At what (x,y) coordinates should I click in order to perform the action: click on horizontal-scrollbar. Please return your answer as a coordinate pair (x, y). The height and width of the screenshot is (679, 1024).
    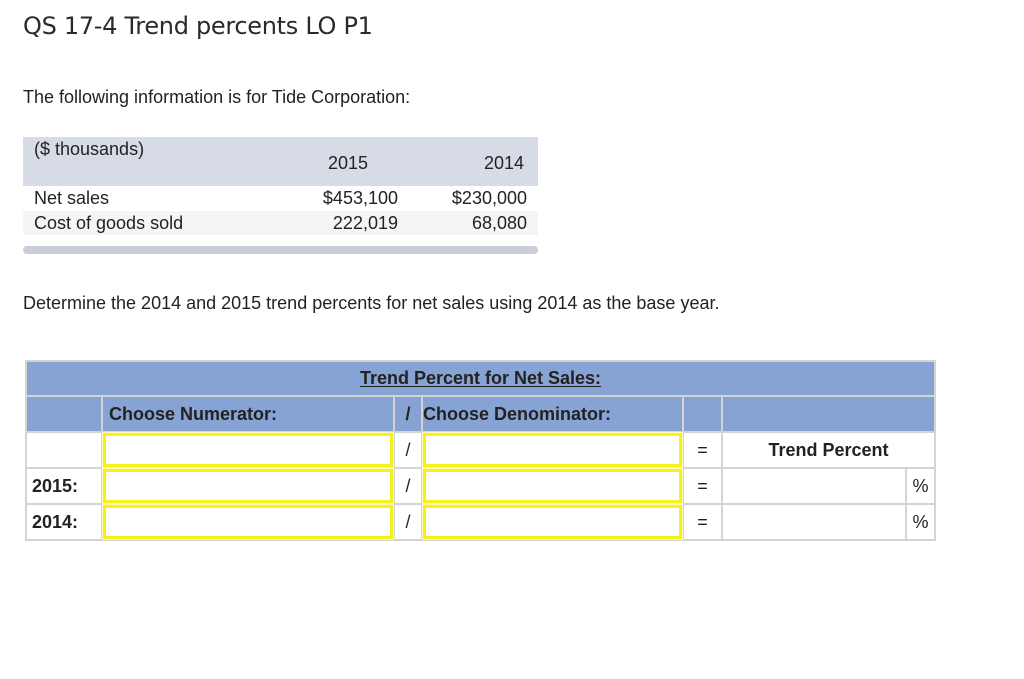
    Looking at the image, I should click on (280, 250).